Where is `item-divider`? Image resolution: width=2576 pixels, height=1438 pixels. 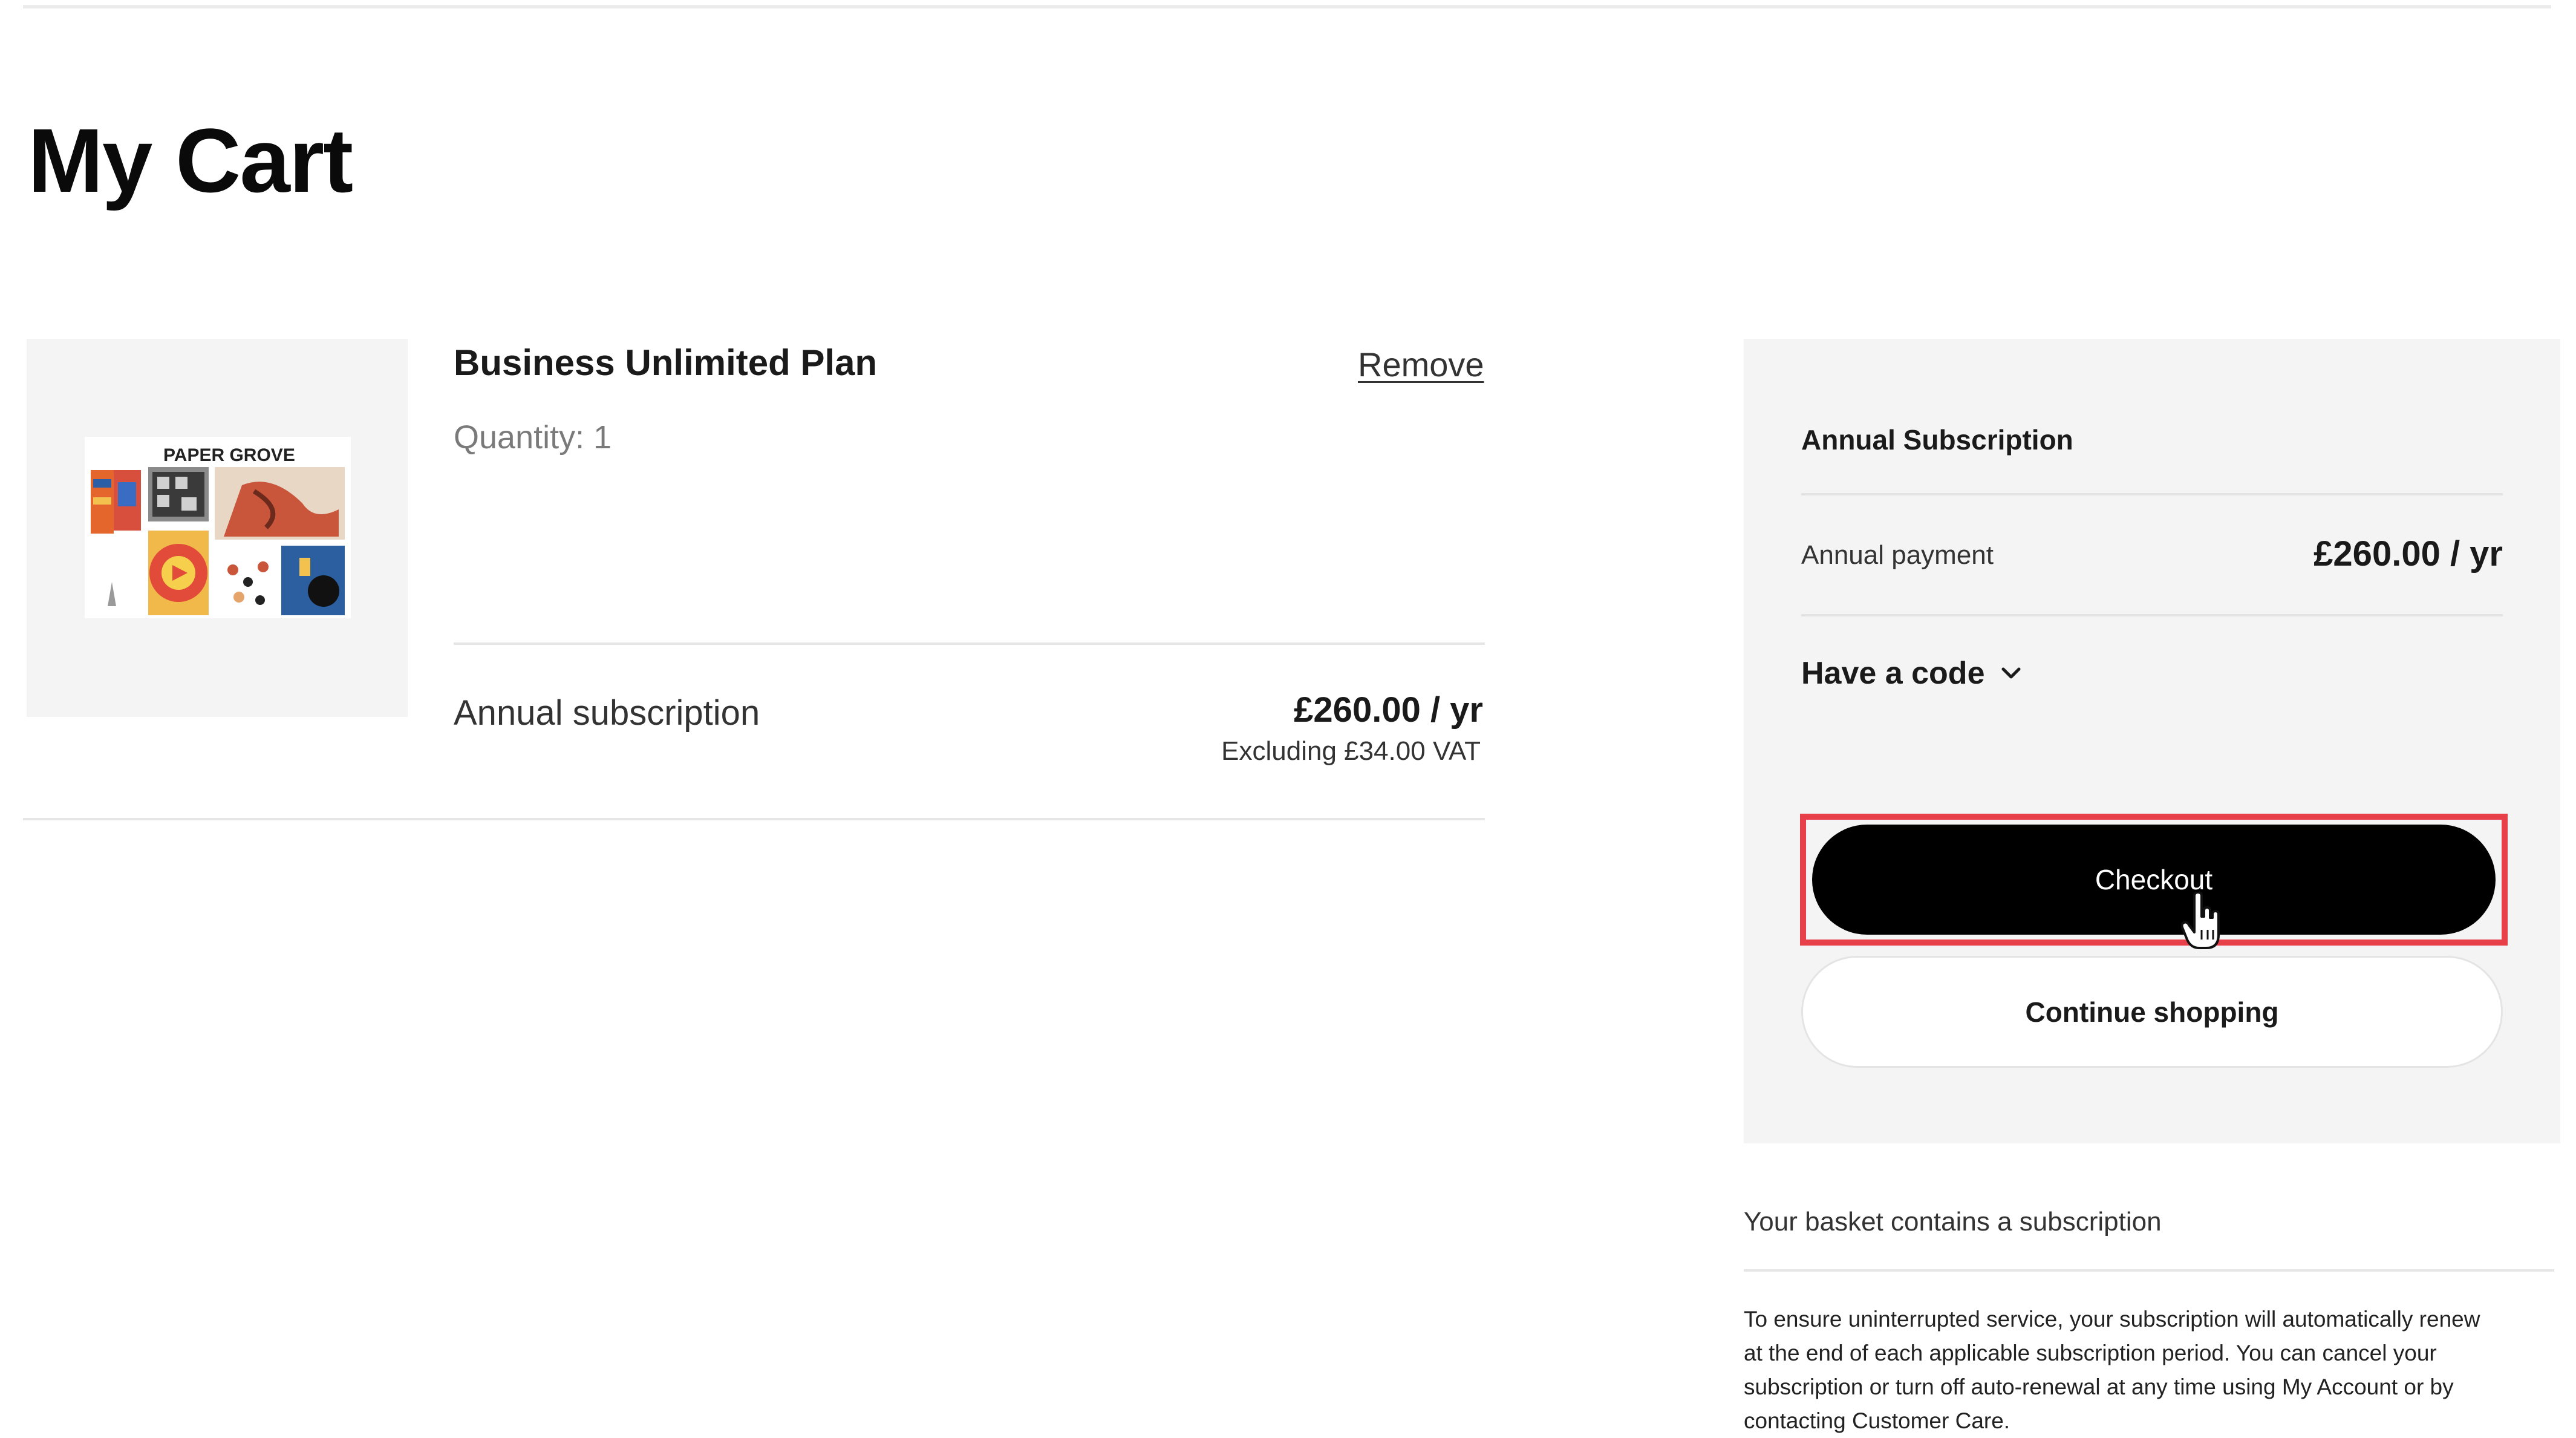
item-divider is located at coordinates (969, 643).